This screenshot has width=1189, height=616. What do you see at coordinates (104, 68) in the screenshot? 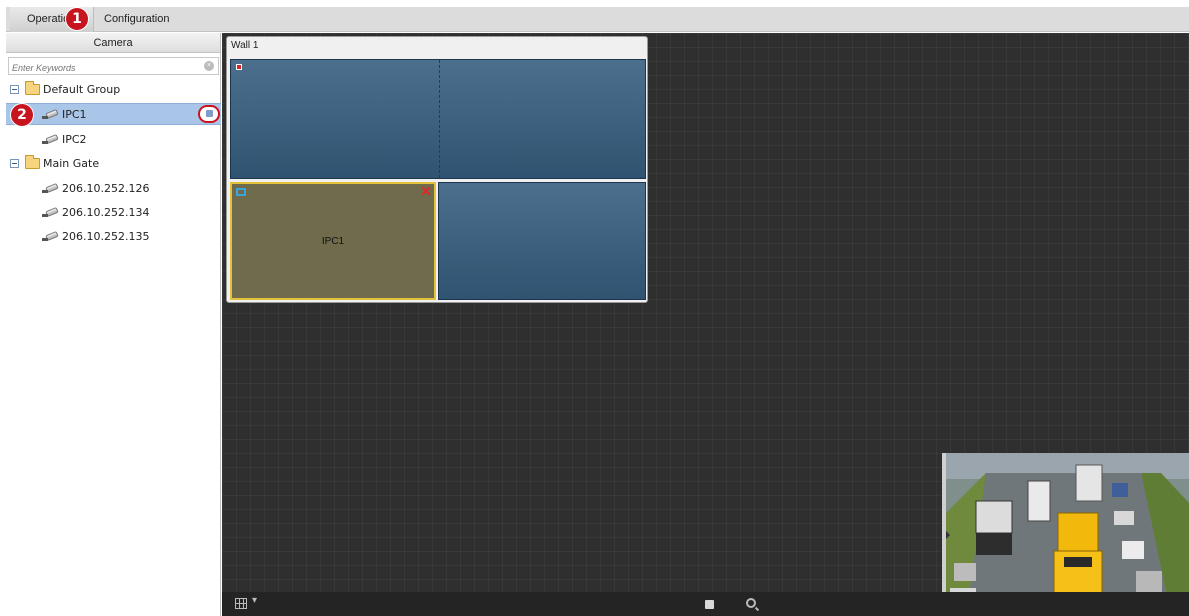
I see `search-input` at bounding box center [104, 68].